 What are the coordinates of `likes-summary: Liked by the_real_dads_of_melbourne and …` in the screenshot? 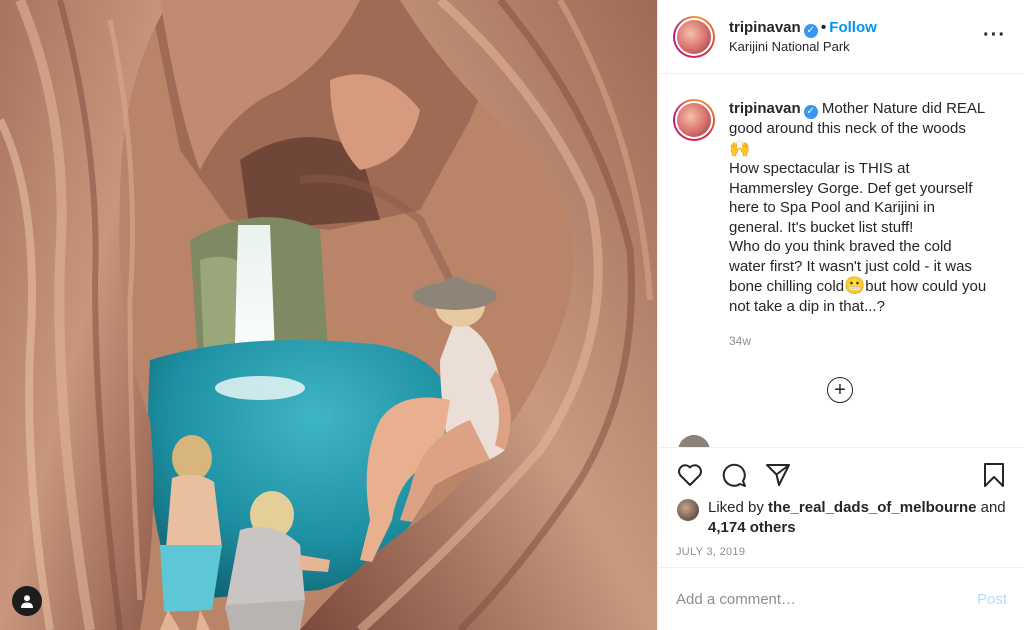 It's located at (842, 518).